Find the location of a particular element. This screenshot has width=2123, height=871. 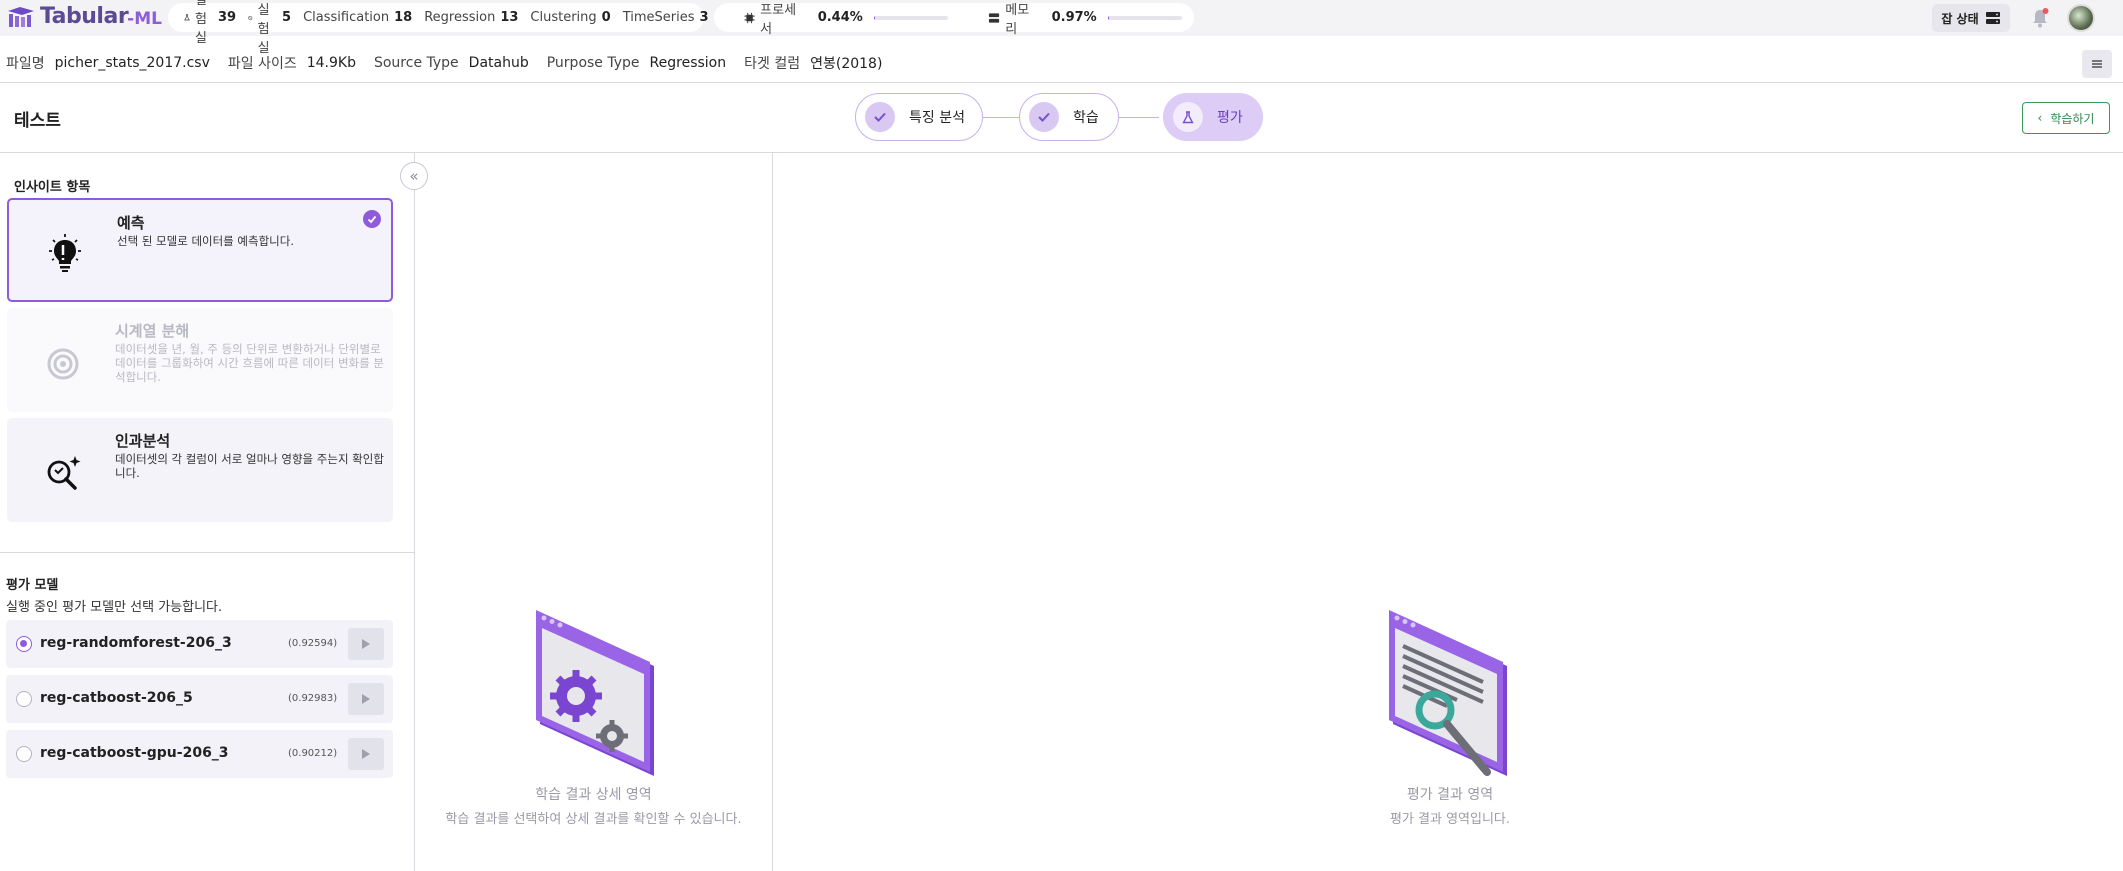

evaluation-result-title: 평가 결과 영역 is located at coordinates (1450, 795).